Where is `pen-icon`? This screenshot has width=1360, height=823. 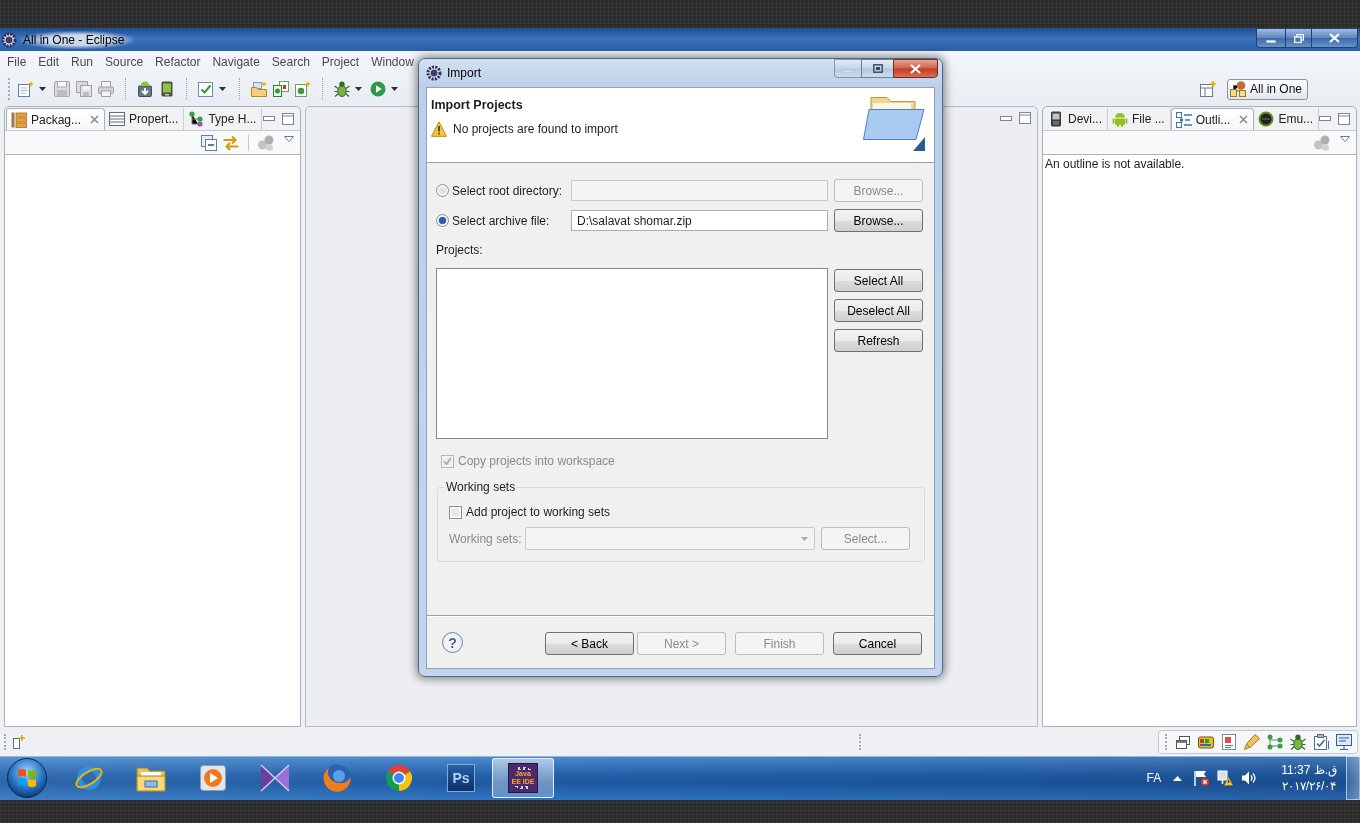
pen-icon is located at coordinates (1251, 742).